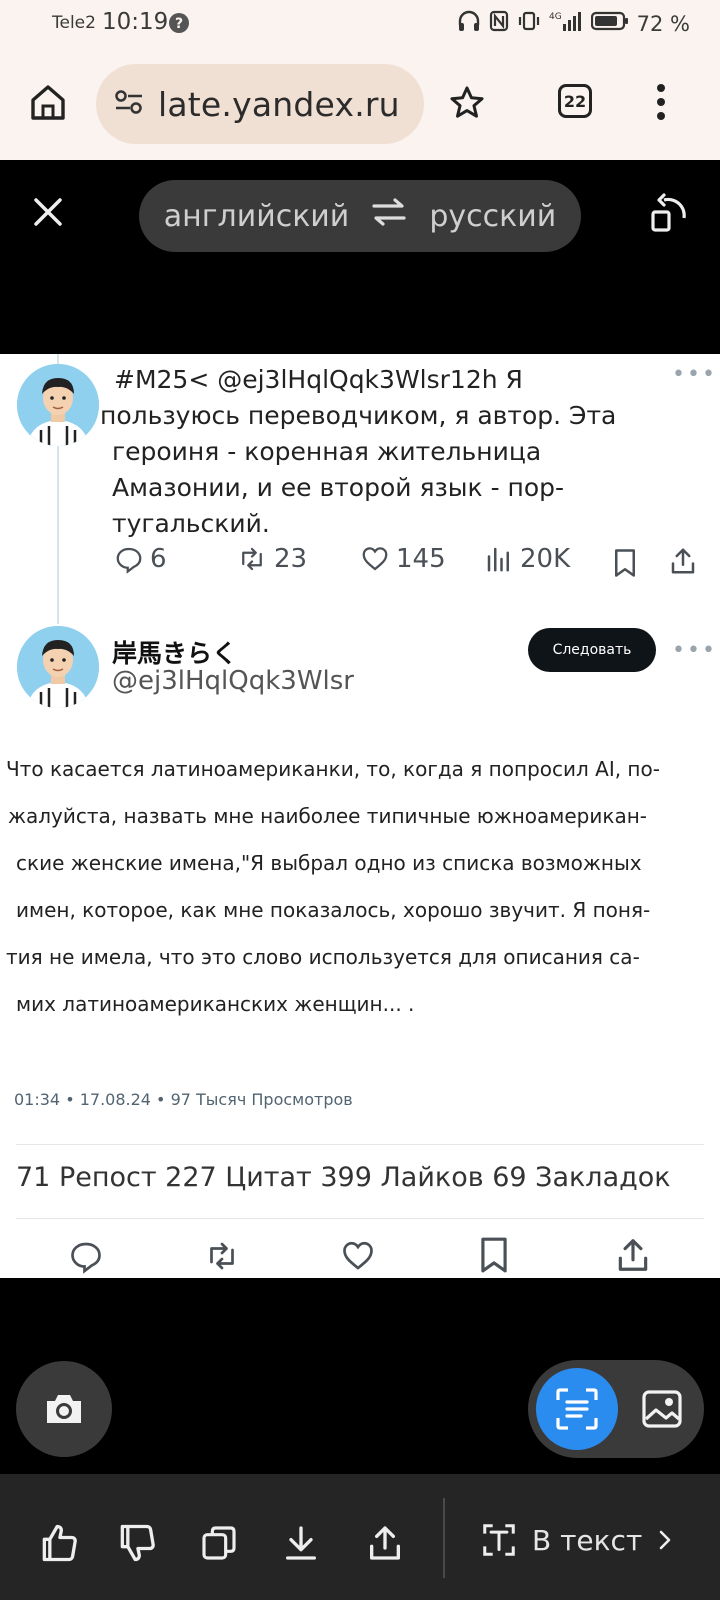  Describe the element at coordinates (575, 101) in the screenshot. I see `tabs-button: 22` at that location.